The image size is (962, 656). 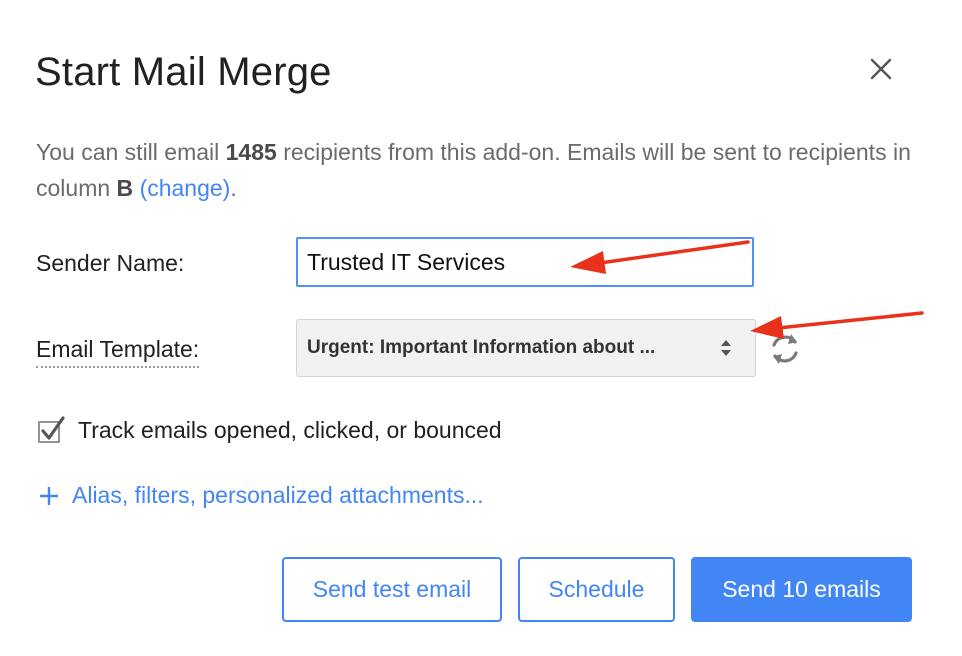 What do you see at coordinates (51, 430) in the screenshot?
I see `checkbox-checked-icon` at bounding box center [51, 430].